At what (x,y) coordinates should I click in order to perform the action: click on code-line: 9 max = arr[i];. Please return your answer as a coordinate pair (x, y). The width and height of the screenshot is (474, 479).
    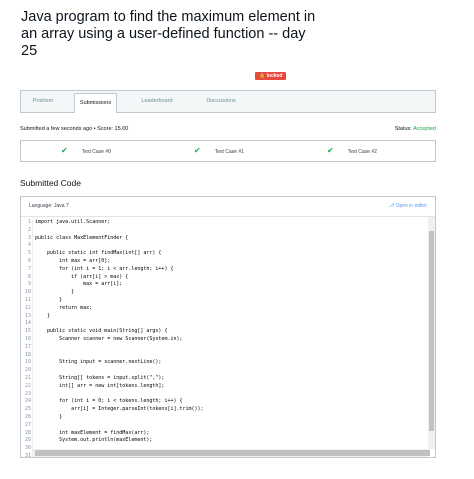
    Looking at the image, I should click on (226, 285).